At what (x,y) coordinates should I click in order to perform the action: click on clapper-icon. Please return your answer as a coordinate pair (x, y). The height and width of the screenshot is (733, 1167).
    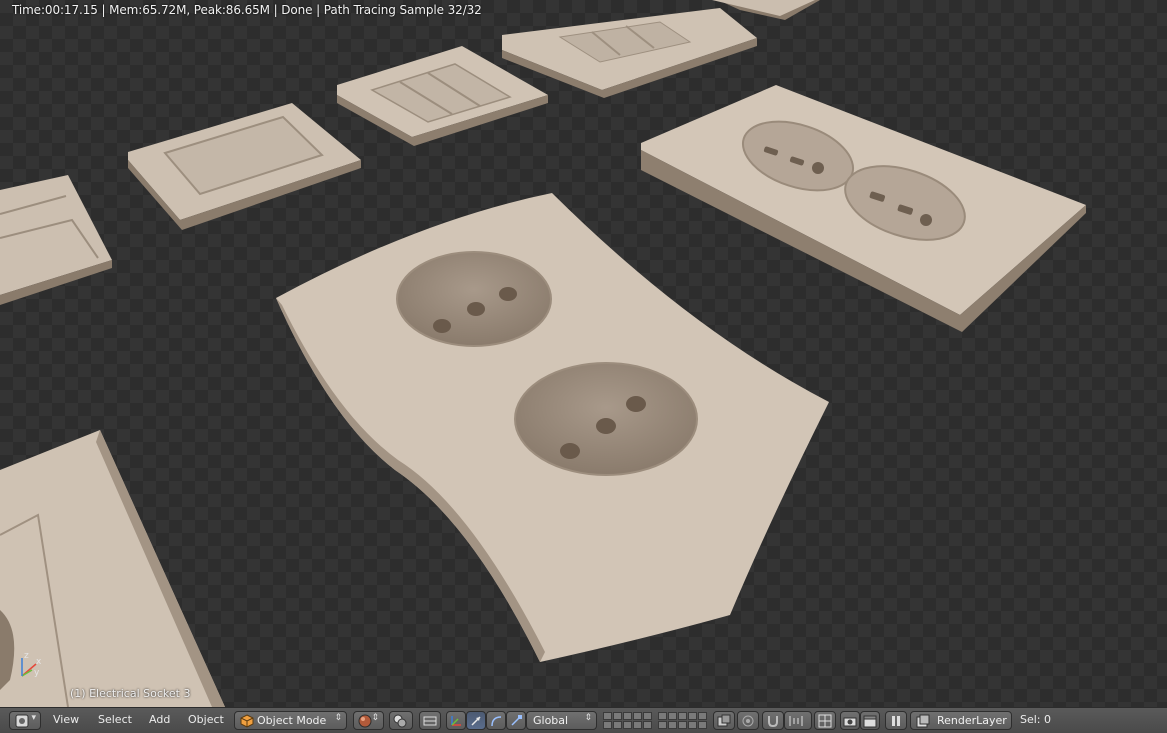
    Looking at the image, I should click on (870, 721).